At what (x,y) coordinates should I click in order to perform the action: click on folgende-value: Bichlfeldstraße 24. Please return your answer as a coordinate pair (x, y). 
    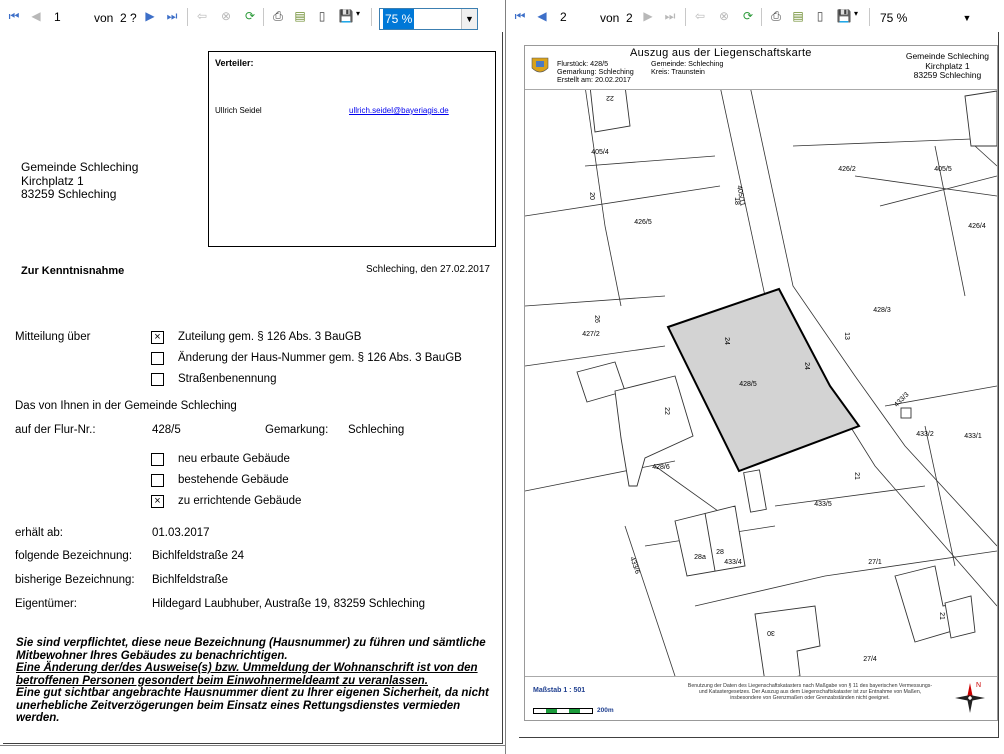
    Looking at the image, I should click on (198, 556).